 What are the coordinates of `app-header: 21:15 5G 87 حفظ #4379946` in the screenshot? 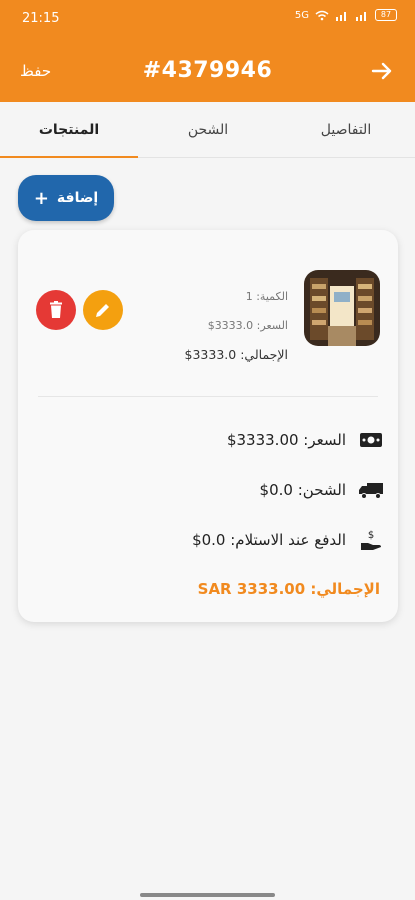 It's located at (207, 51).